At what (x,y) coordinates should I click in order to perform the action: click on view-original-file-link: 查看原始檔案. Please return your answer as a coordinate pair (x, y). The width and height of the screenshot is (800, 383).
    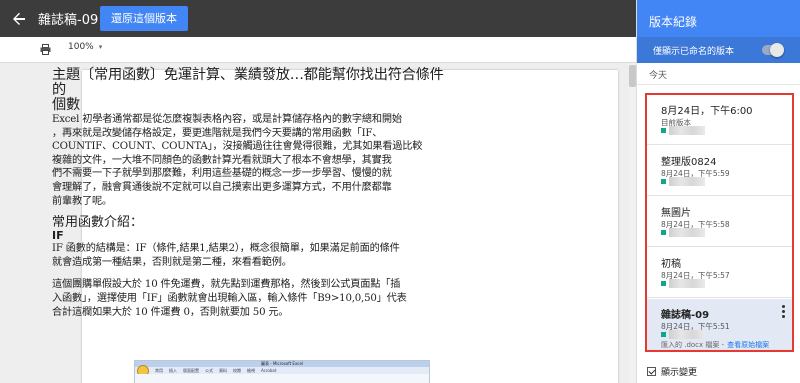
    Looking at the image, I should click on (748, 345).